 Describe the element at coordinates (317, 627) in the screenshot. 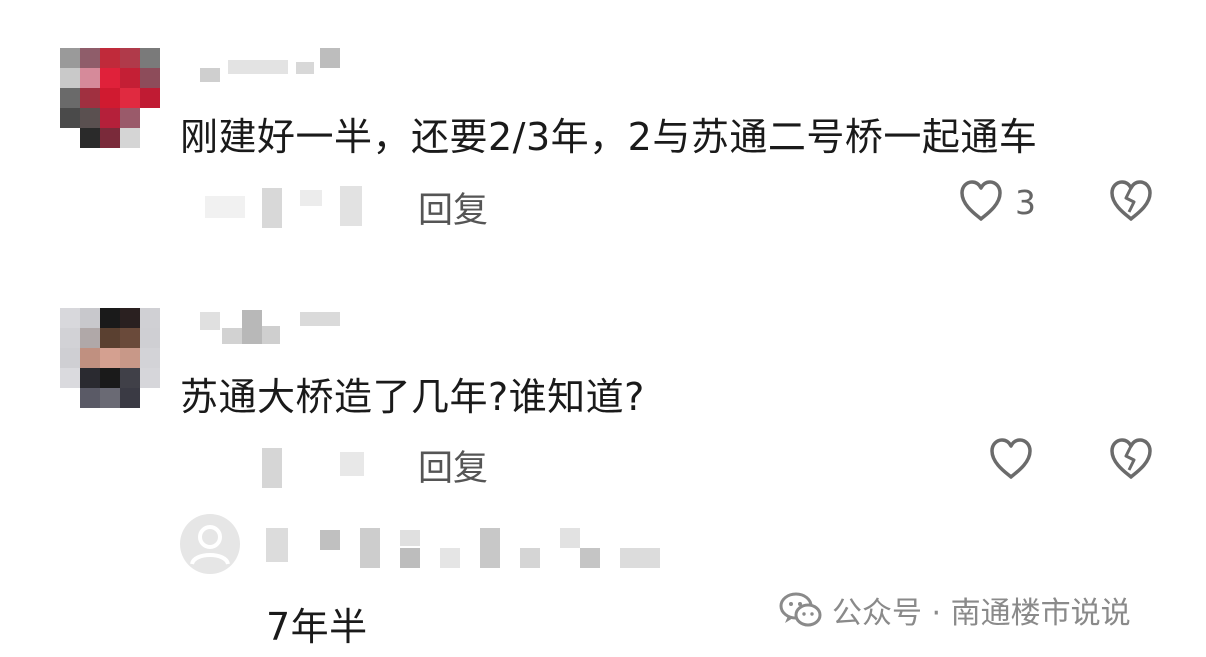

I see `reply-text: 7年半` at that location.